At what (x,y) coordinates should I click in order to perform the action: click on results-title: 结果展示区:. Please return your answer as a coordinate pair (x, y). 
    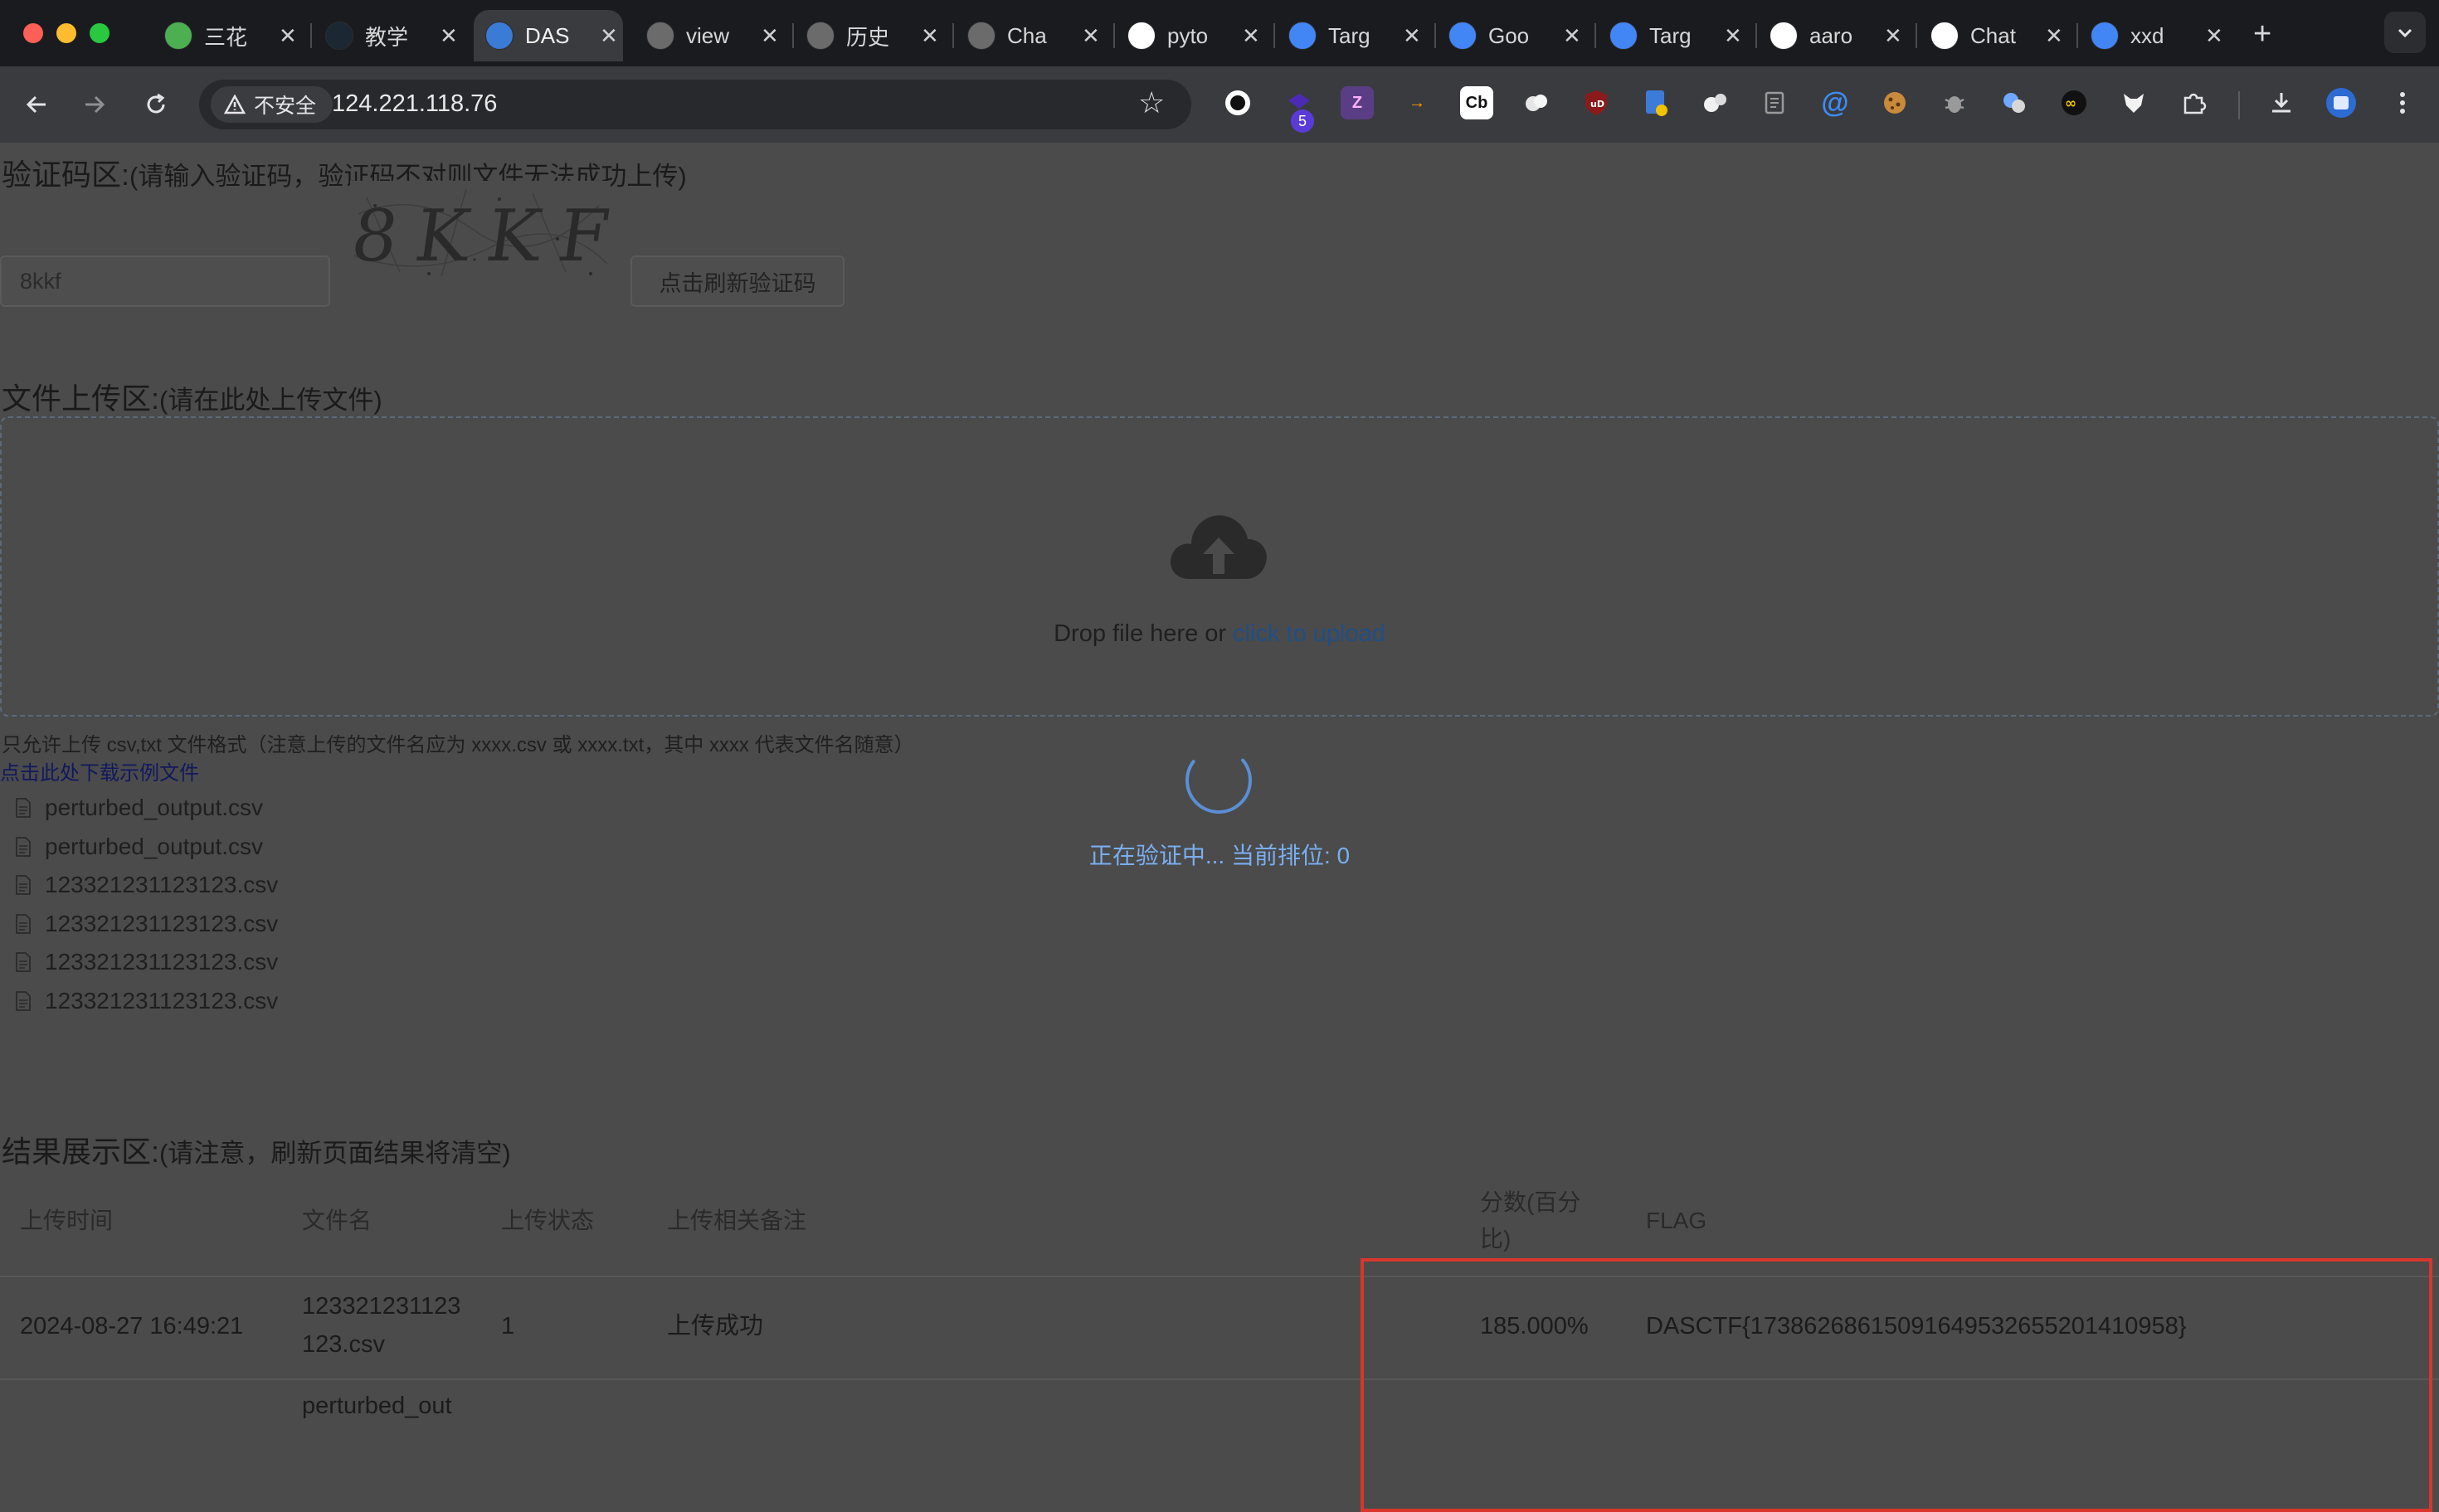
    Looking at the image, I should click on (81, 1152).